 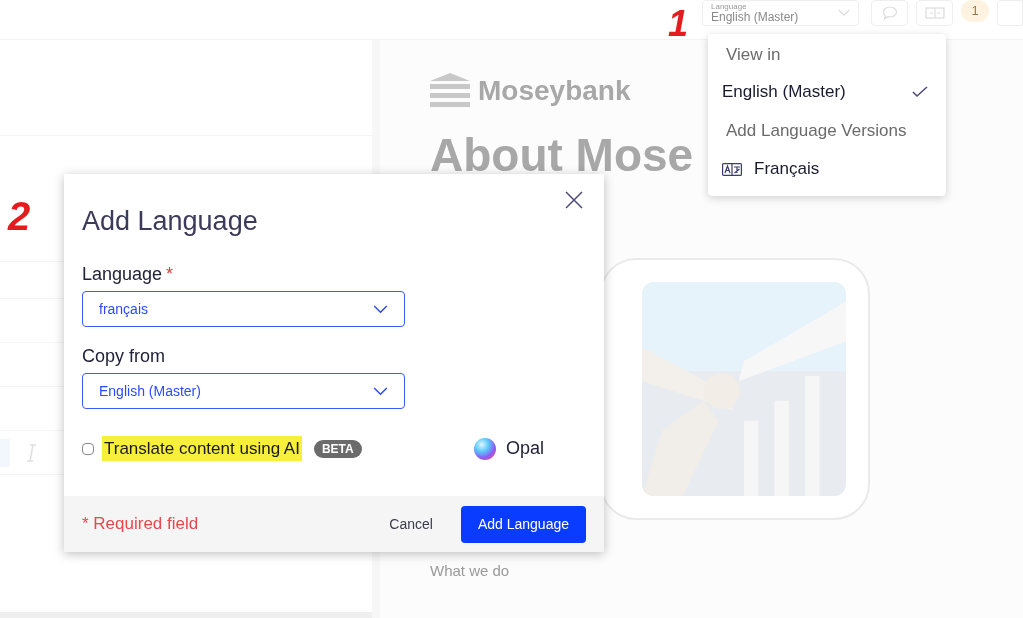 What do you see at coordinates (243, 309) in the screenshot?
I see `select-field: français` at bounding box center [243, 309].